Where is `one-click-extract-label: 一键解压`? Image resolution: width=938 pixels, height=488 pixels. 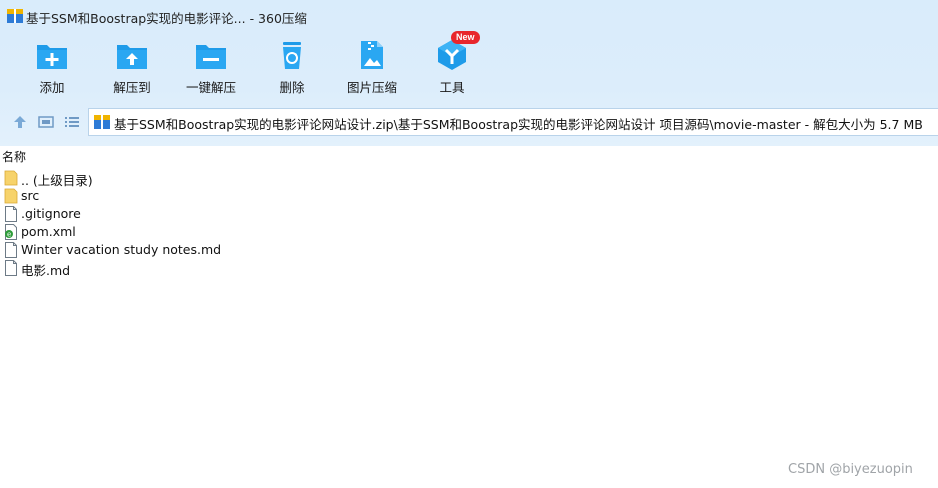
one-click-extract-label: 一键解压 is located at coordinates (210, 87).